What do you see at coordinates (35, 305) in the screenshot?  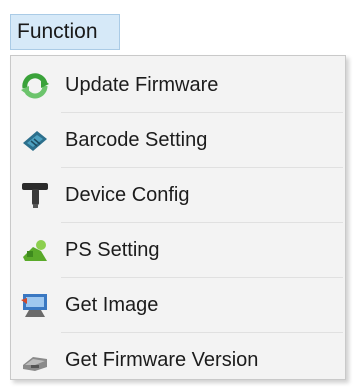 I see `get-image-icon` at bounding box center [35, 305].